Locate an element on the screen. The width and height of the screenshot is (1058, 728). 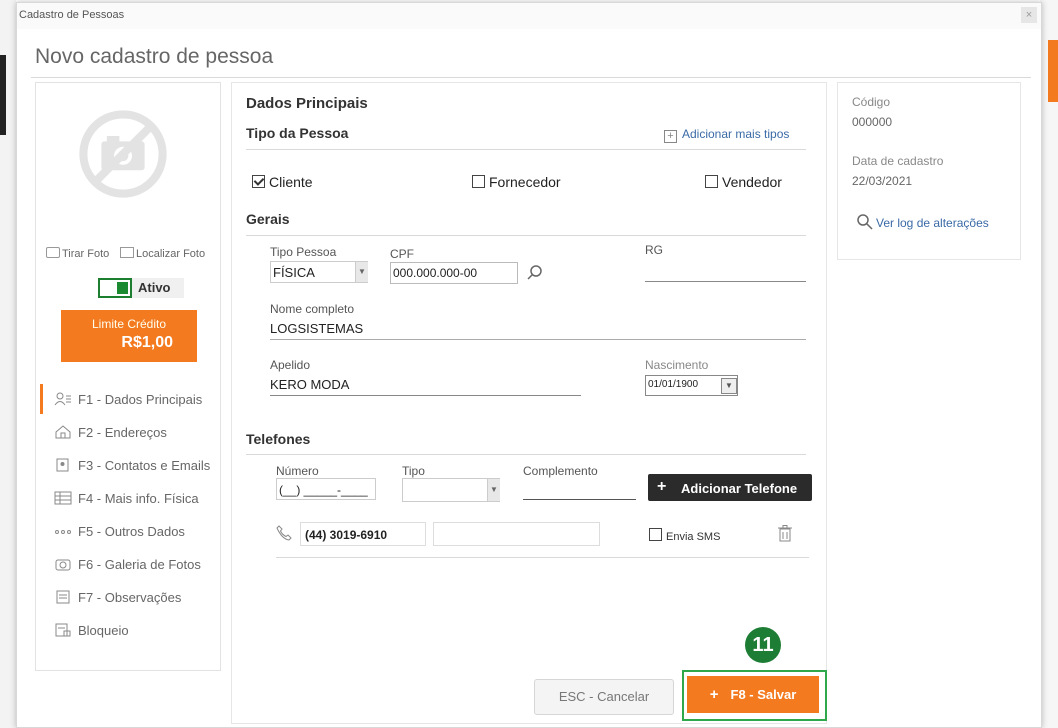
header-divider is located at coordinates (531, 77).